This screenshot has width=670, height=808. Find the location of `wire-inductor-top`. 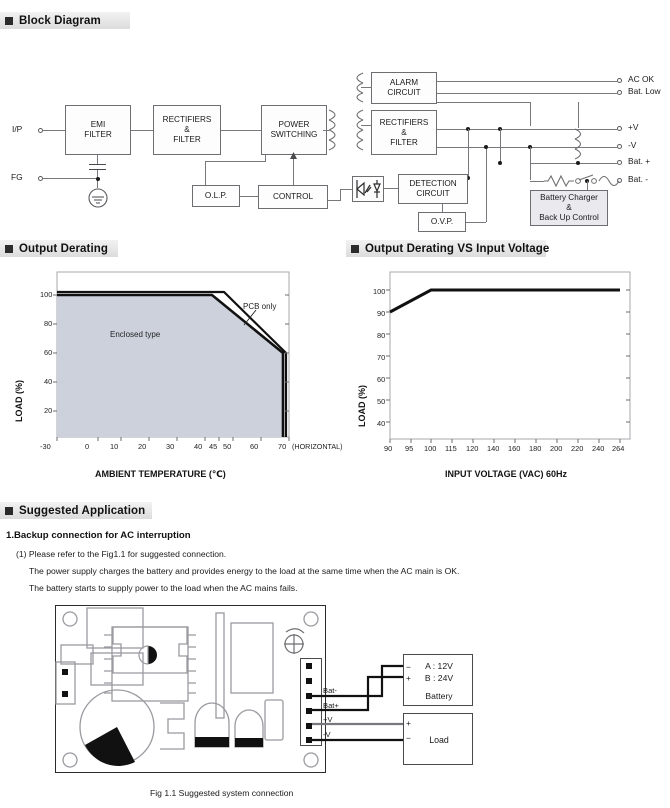

wire-inductor-top is located at coordinates (578, 115).